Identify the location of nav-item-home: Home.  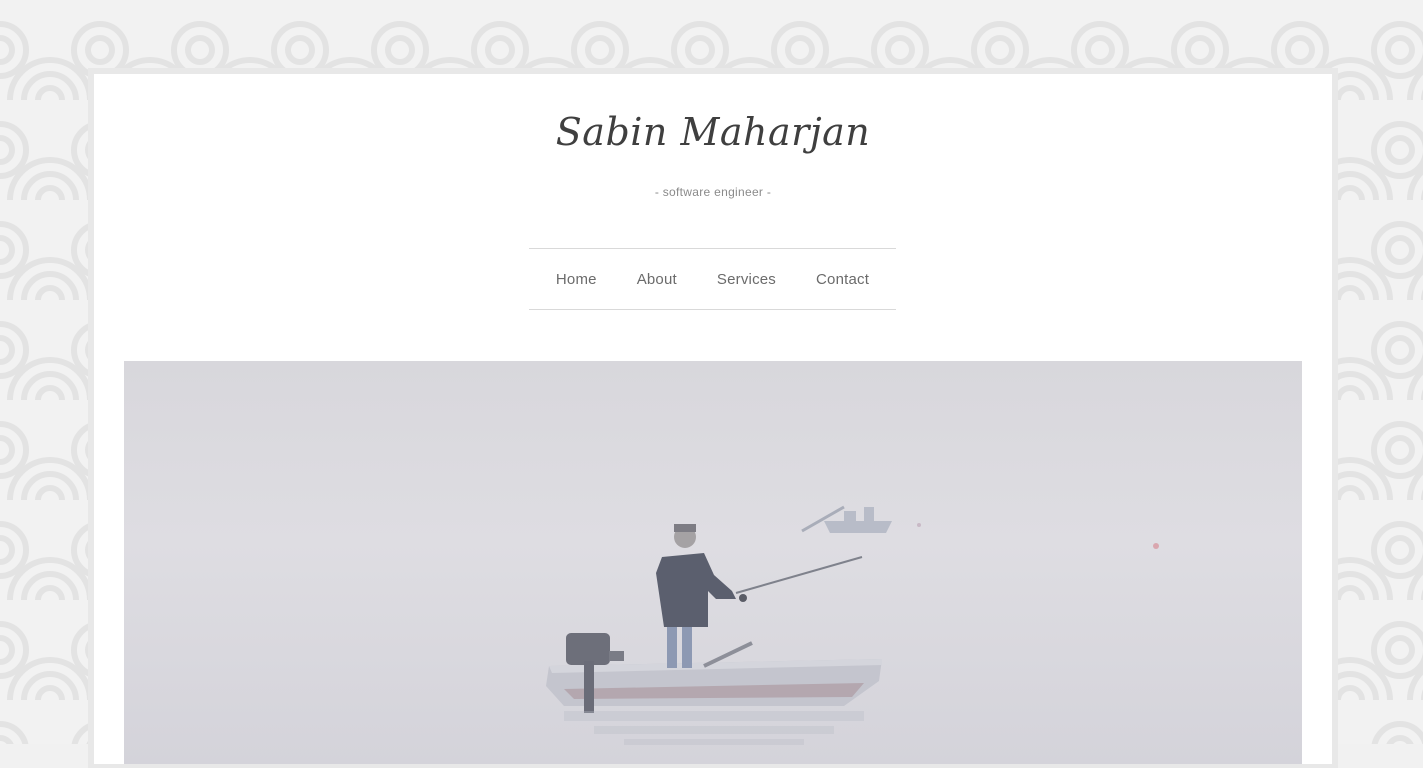
(576, 279).